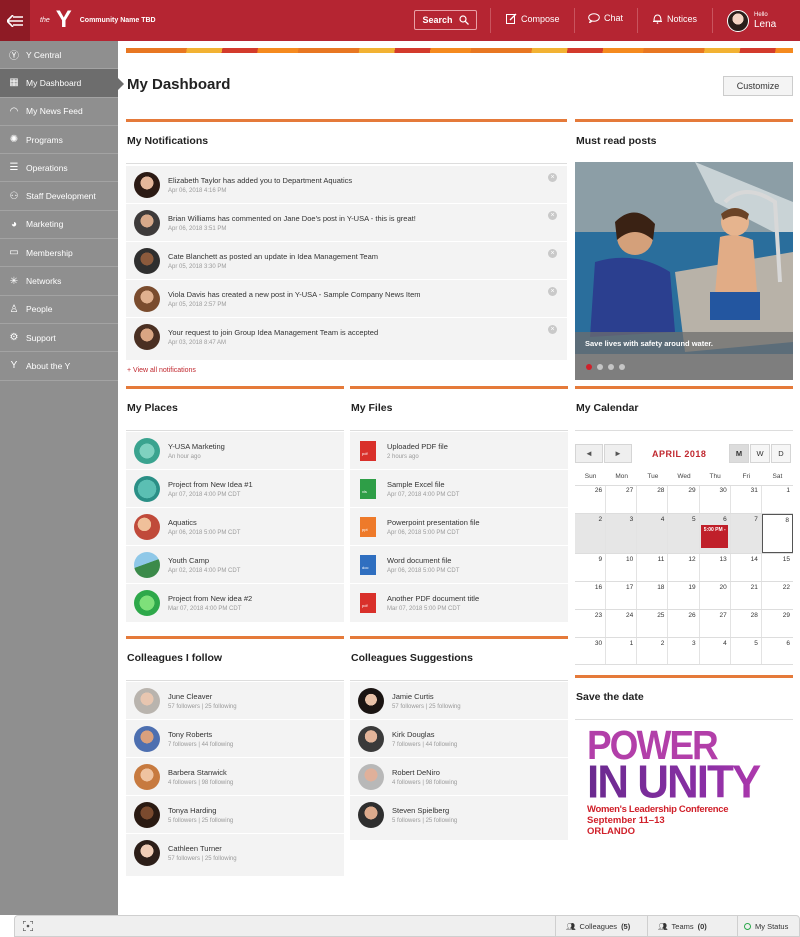 The height and width of the screenshot is (937, 800). What do you see at coordinates (591, 623) in the screenshot?
I see `calendar-day: 23` at bounding box center [591, 623].